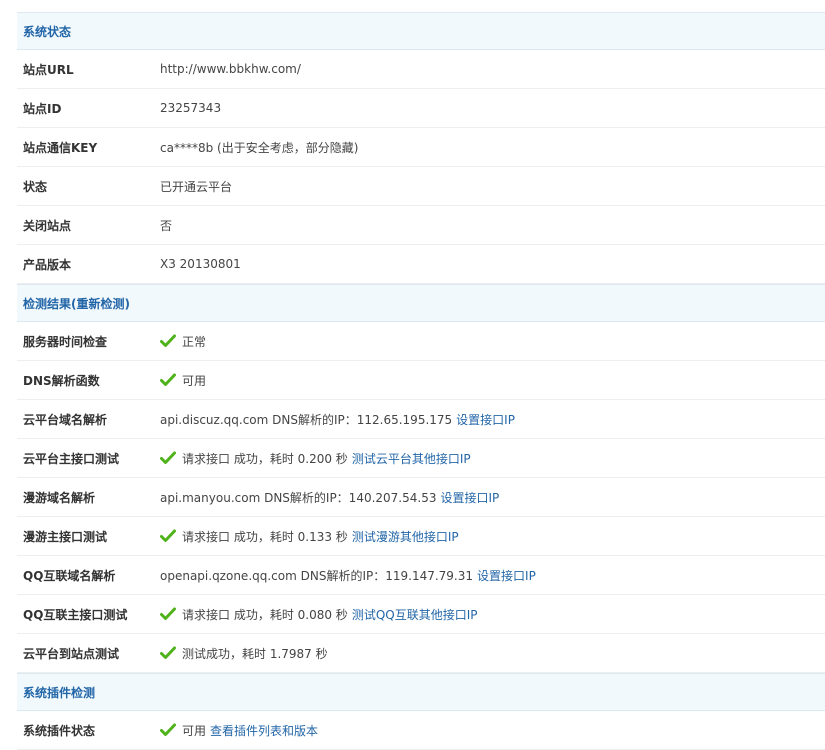 Image resolution: width=825 pixels, height=750 pixels. I want to click on row-value: api.manyou.com DNS解析的IP：140.207.54.53, so click(298, 497).